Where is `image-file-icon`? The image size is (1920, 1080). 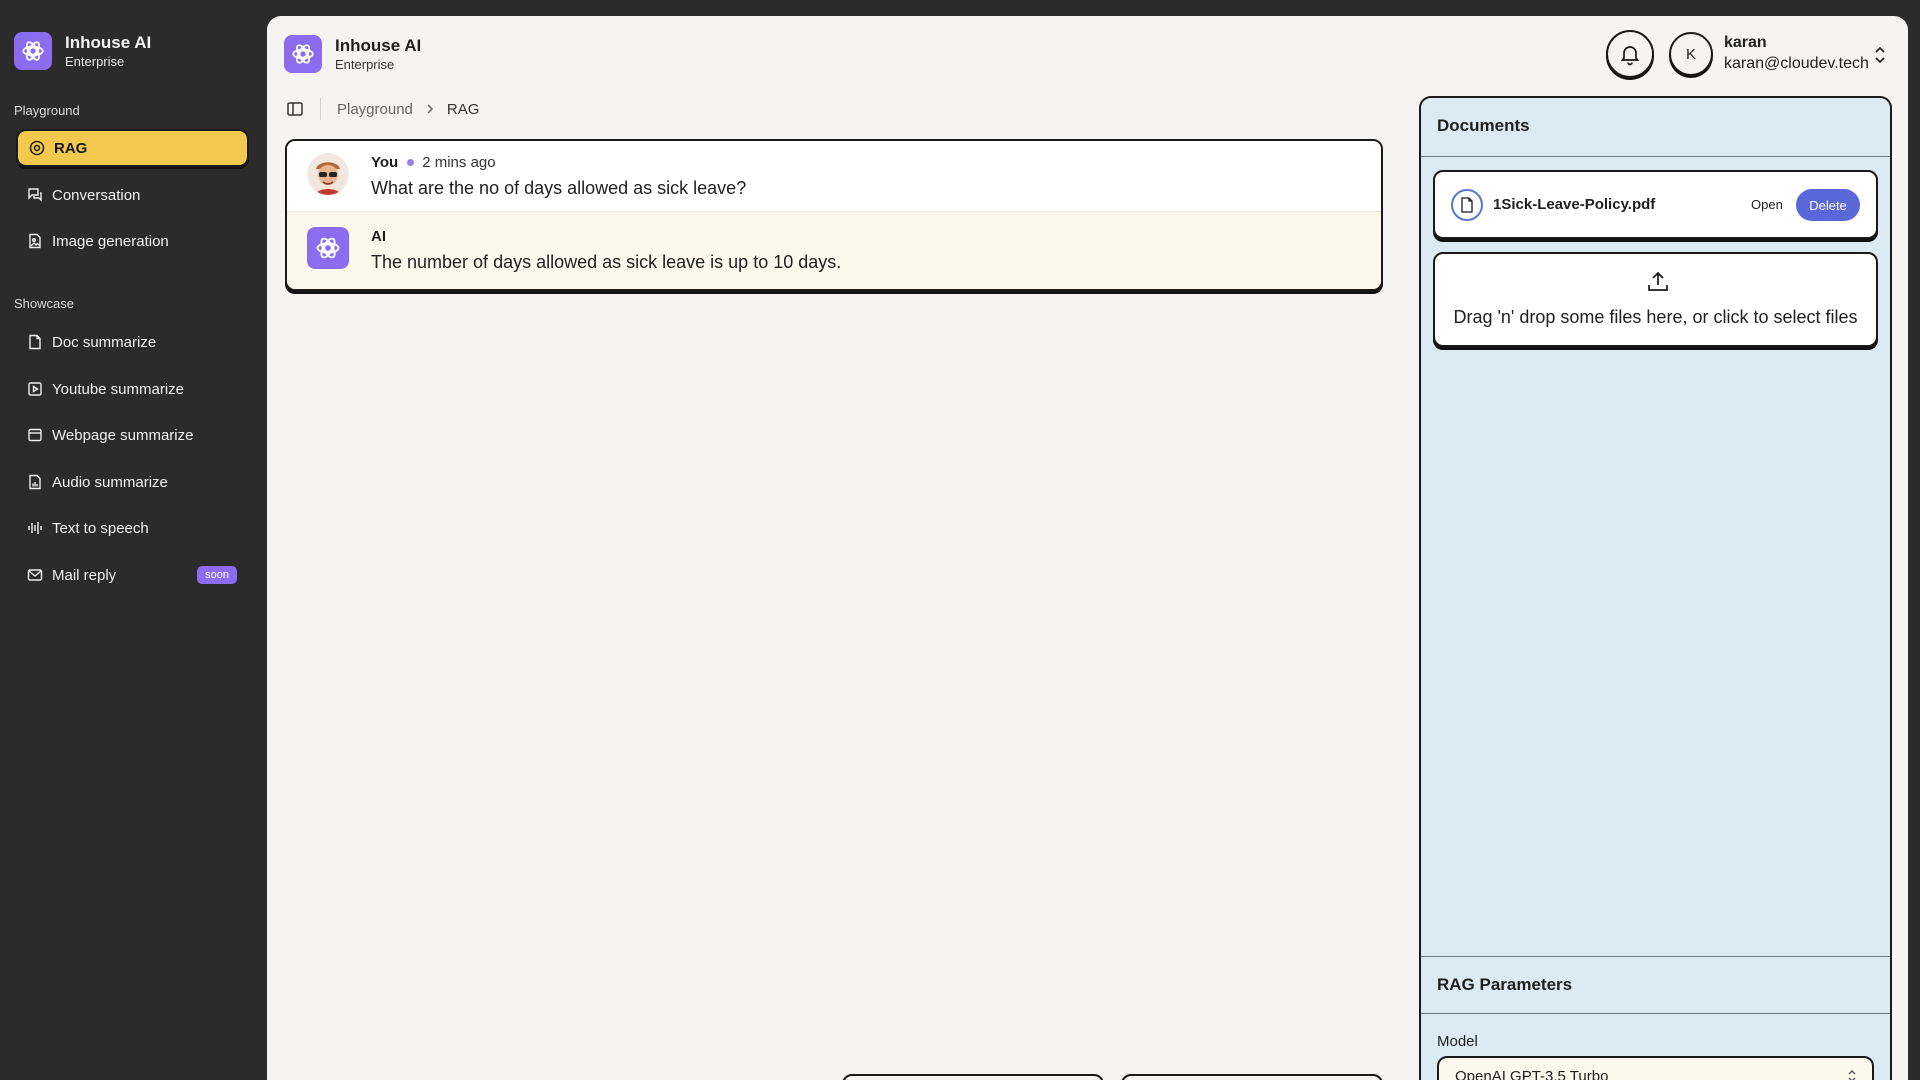 image-file-icon is located at coordinates (35, 241).